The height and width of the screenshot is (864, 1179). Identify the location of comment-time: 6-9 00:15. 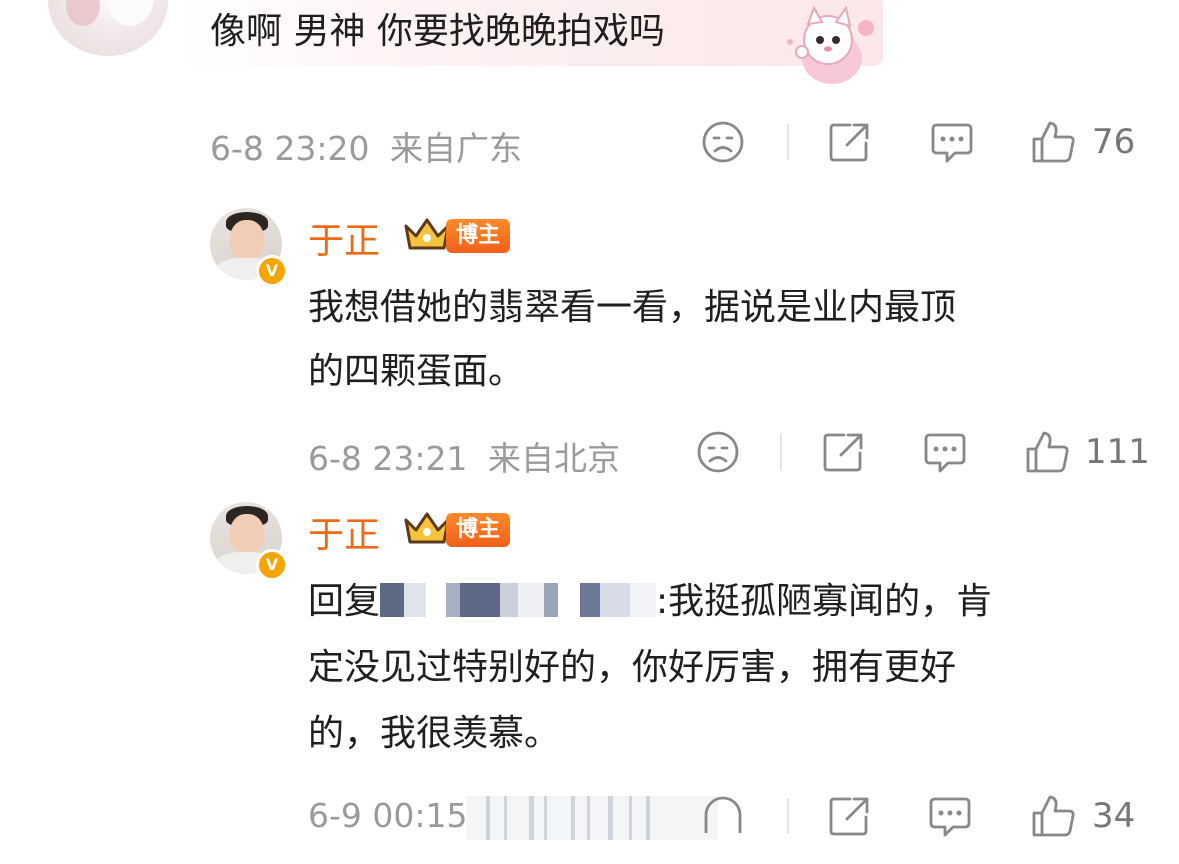
(388, 815).